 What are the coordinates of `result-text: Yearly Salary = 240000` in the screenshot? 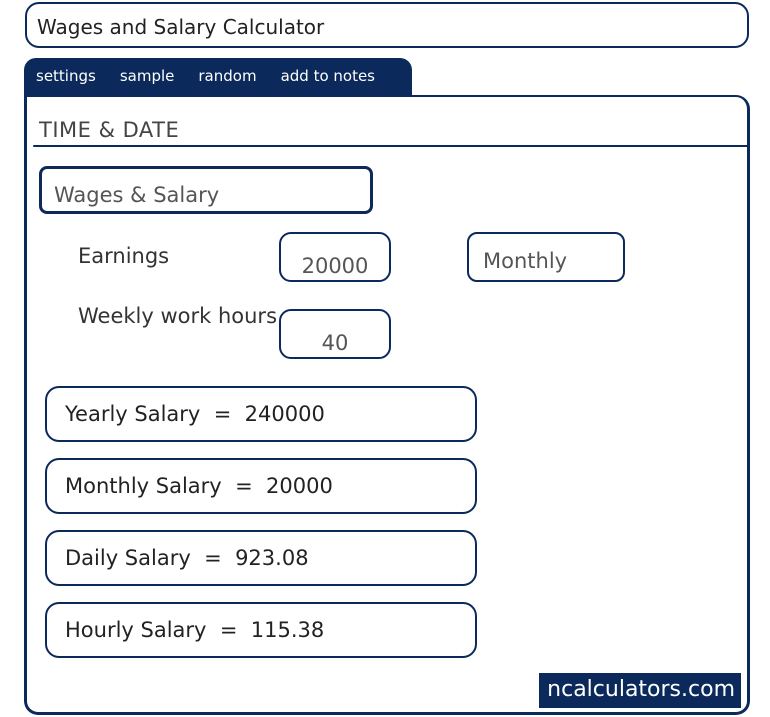 It's located at (195, 414).